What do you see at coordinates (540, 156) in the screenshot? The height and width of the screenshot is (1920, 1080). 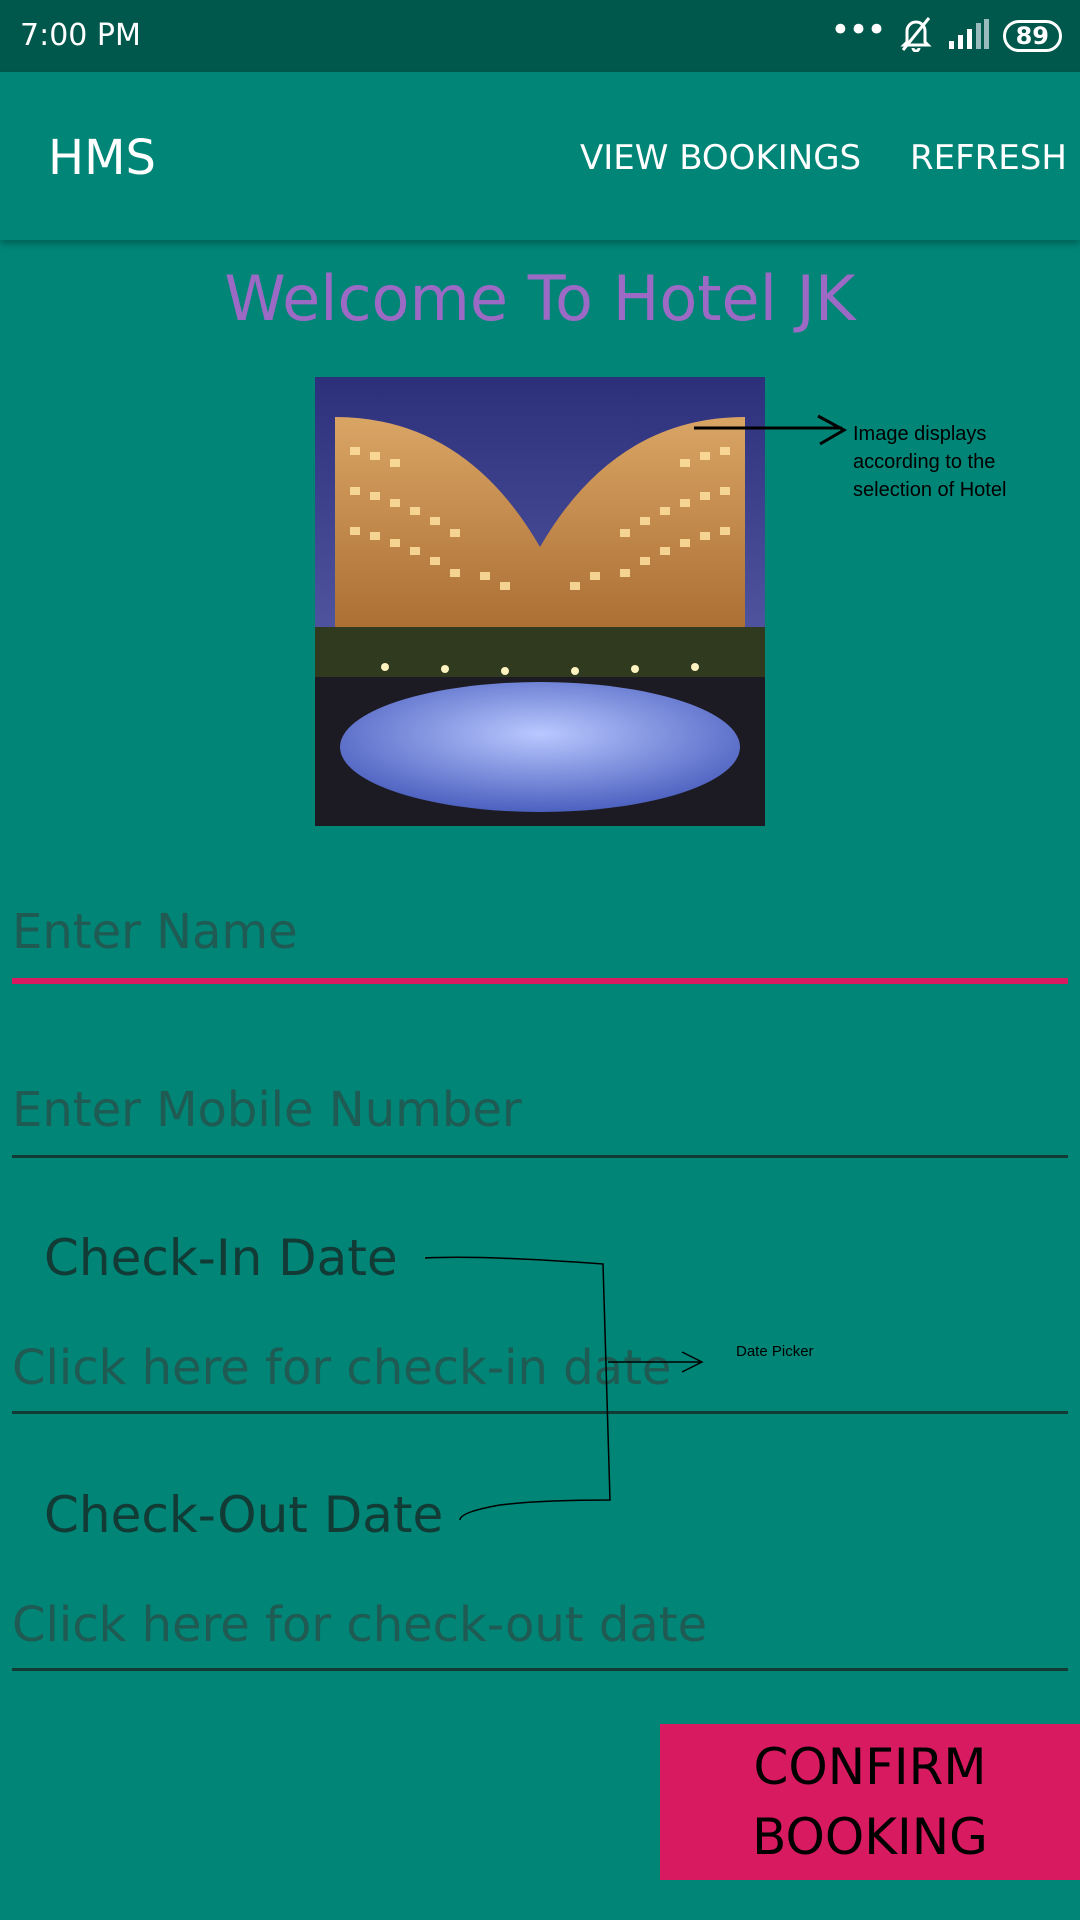 I see `app-bar: HMS VIEW BOOKINGS REFRESH` at bounding box center [540, 156].